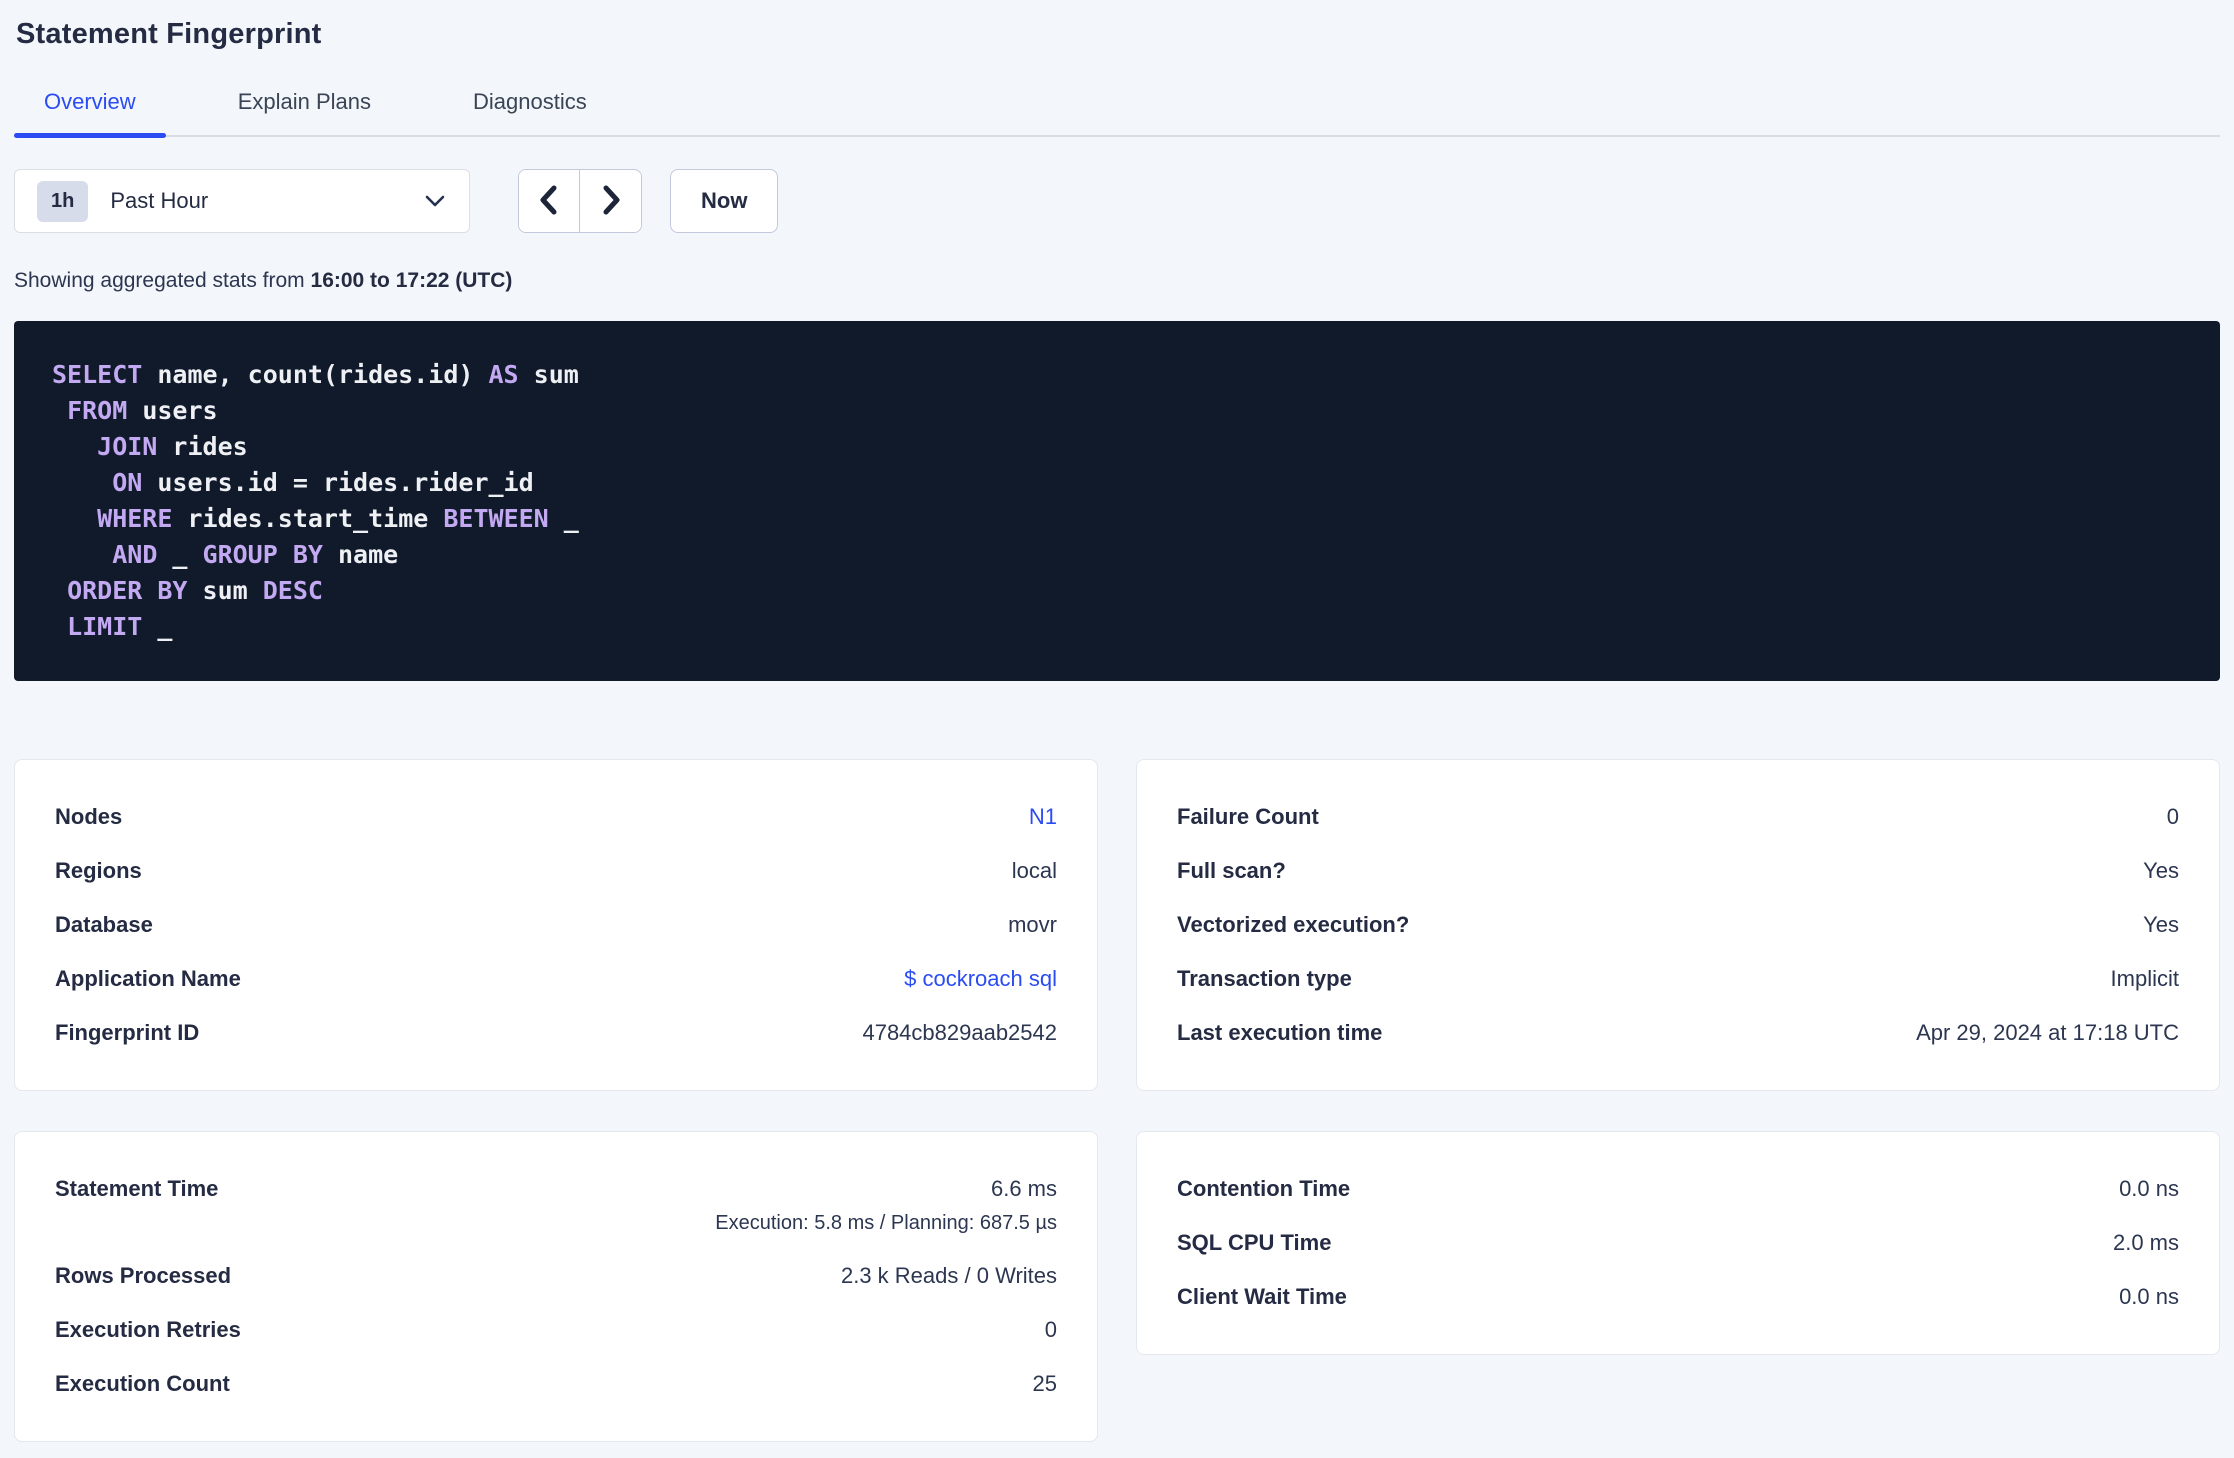 This screenshot has height=1458, width=2234. Describe the element at coordinates (556, 1276) in the screenshot. I see `card-row: Rows Processed 2.3 k Reads / 0 Writes` at that location.